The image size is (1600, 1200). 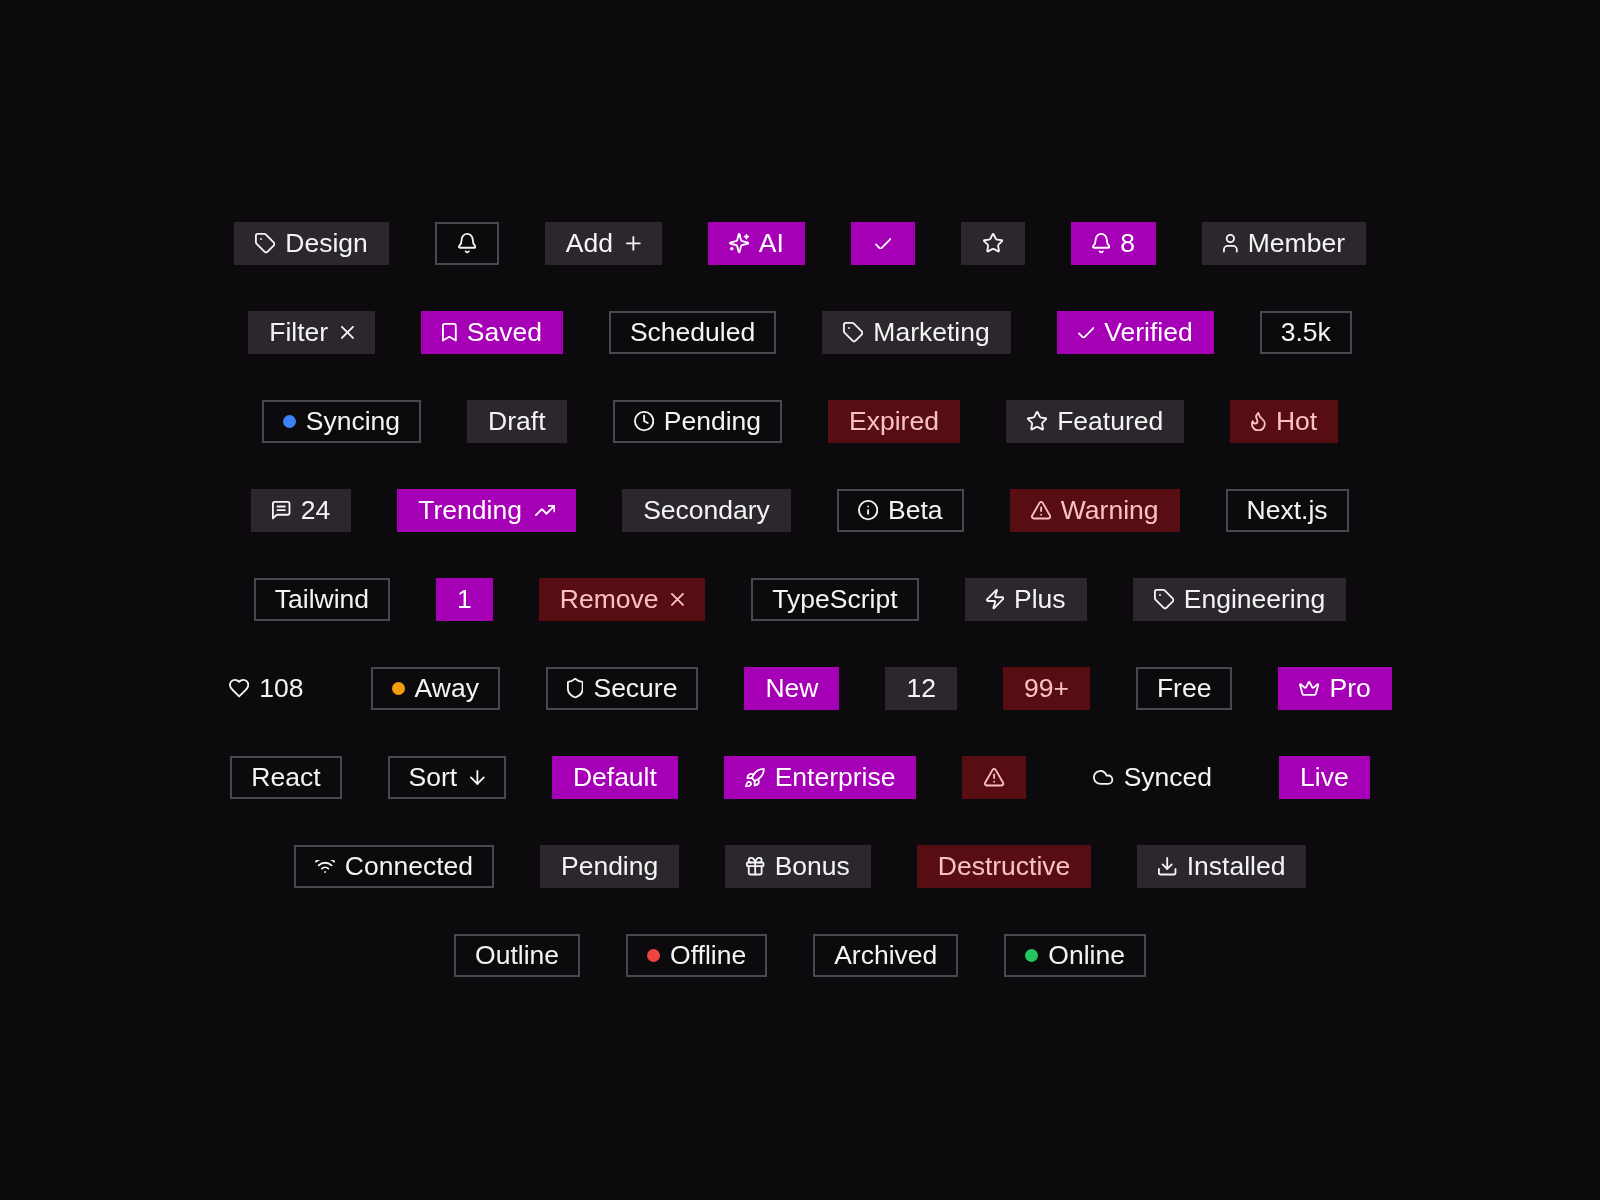 What do you see at coordinates (894, 421) in the screenshot?
I see `badge-label: Expired` at bounding box center [894, 421].